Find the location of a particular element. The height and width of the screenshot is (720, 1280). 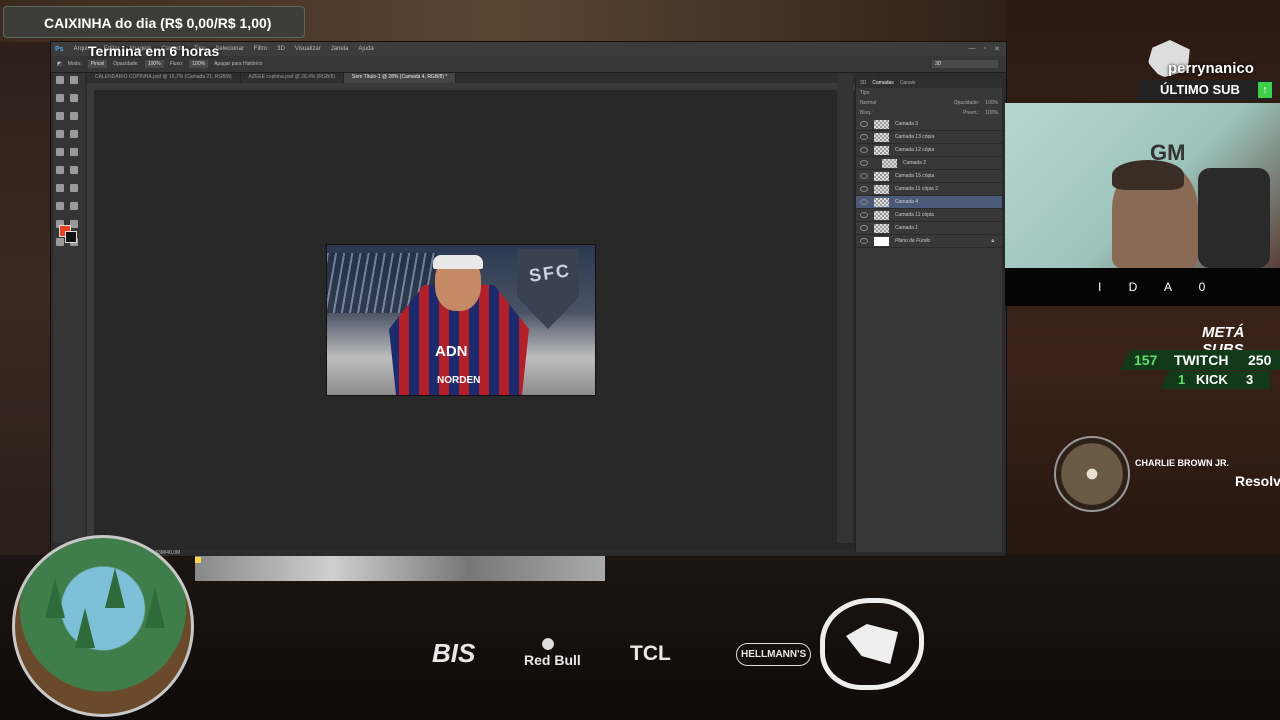

layer-name: Camada 11 cópia 2 is located at coordinates (916, 189).